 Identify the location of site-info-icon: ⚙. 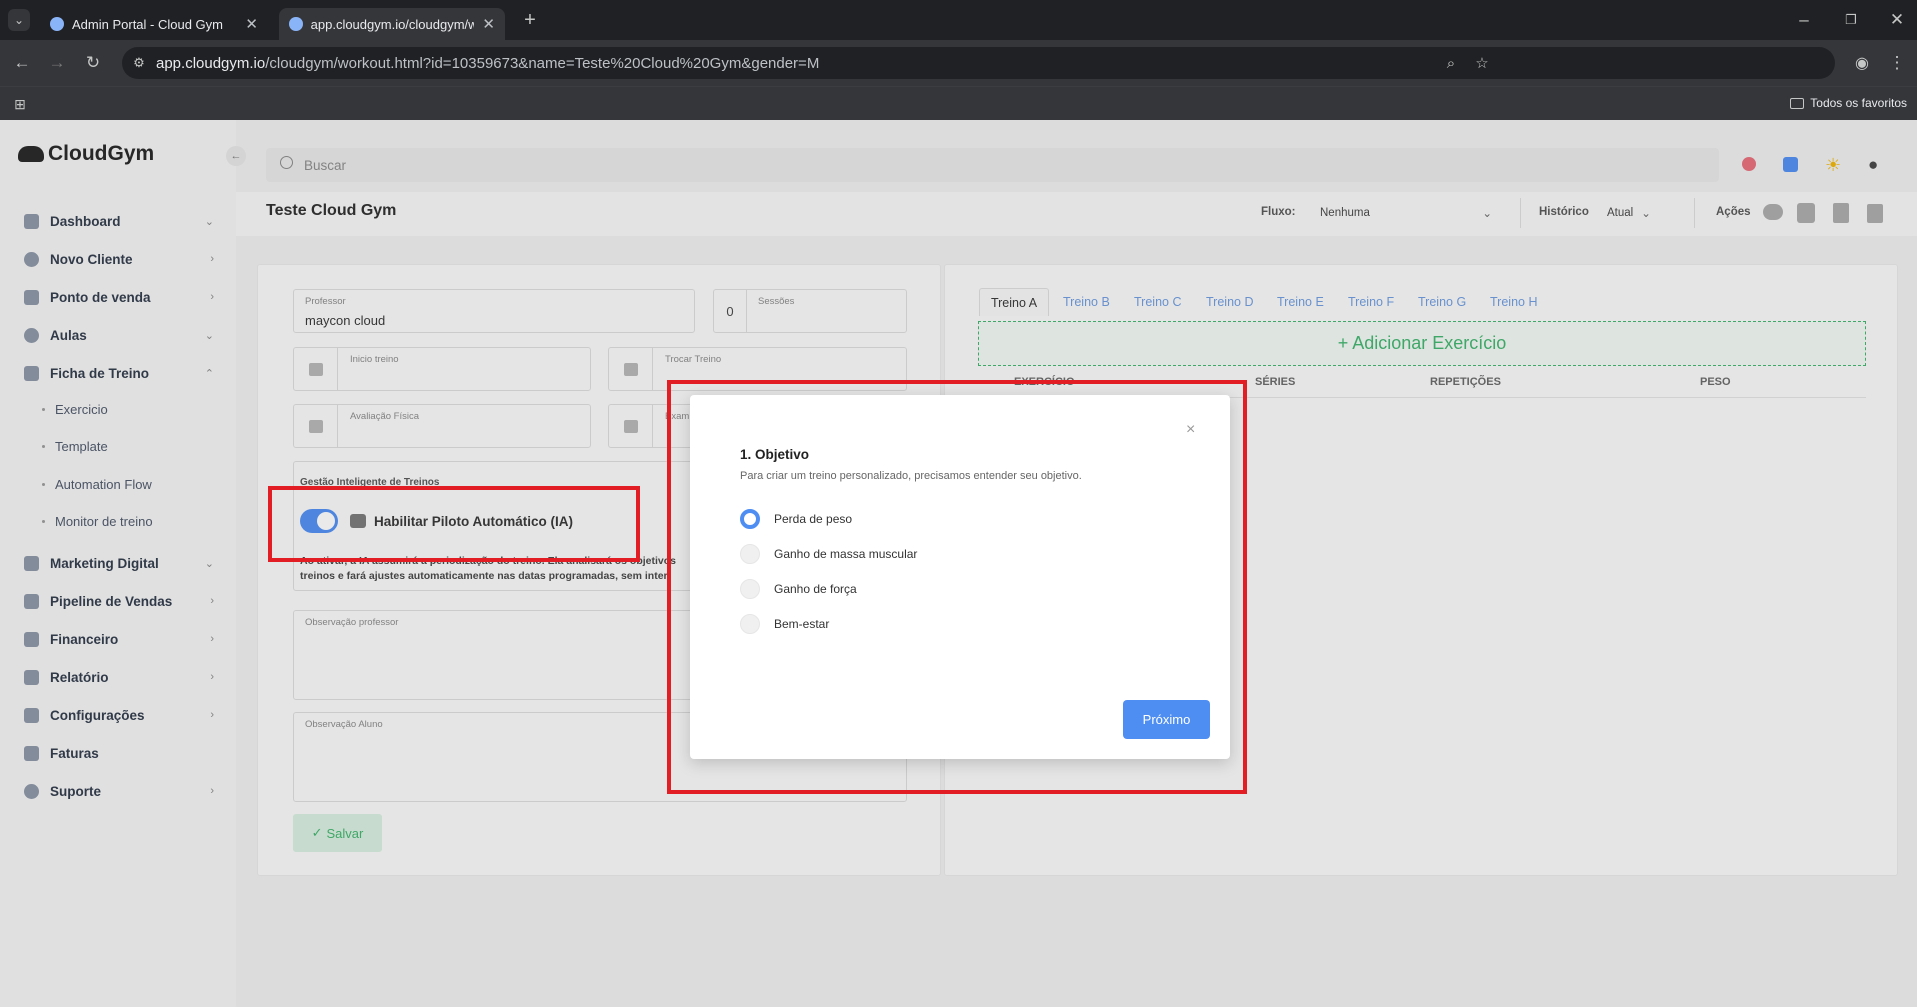
(139, 63).